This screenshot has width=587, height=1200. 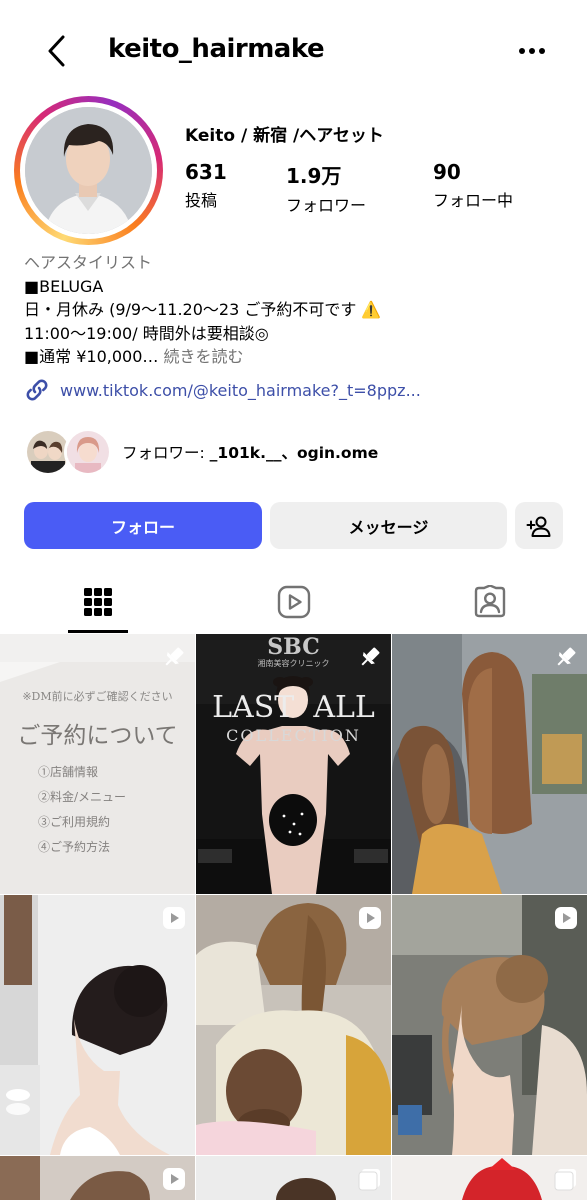 I want to click on more-dots-icon, so click(x=532, y=51).